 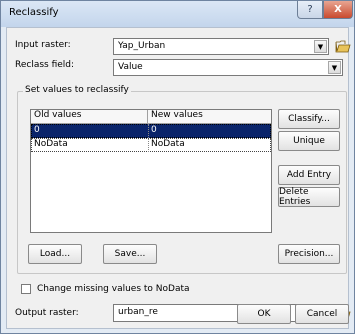 What do you see at coordinates (89, 117) in the screenshot?
I see `column-header-old: Old values` at bounding box center [89, 117].